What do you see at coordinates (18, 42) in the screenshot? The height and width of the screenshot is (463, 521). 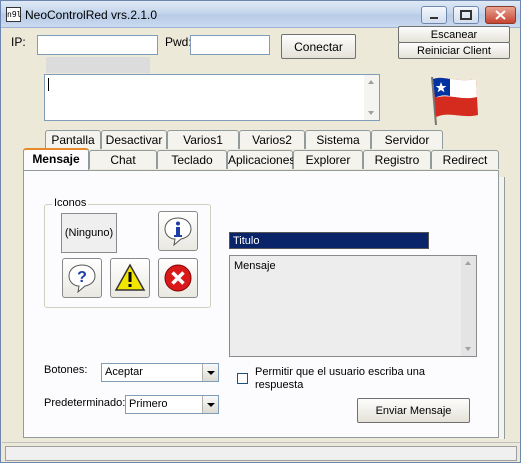 I see `ip-label: IP:` at bounding box center [18, 42].